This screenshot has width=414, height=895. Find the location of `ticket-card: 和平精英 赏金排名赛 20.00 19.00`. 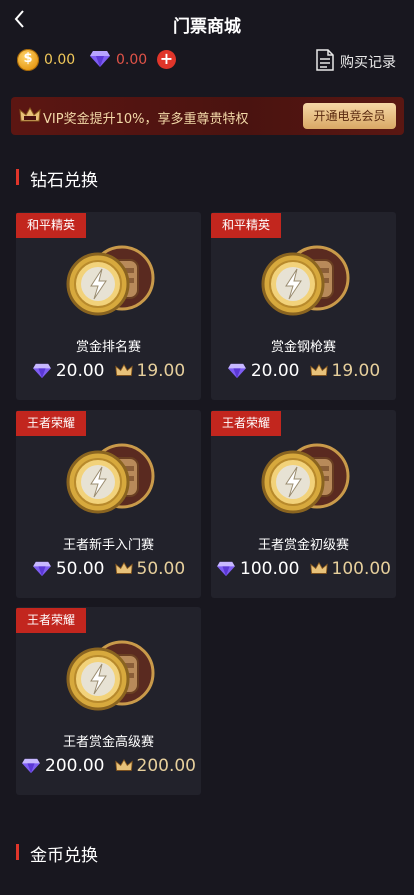

ticket-card: 和平精英 赏金排名赛 20.00 19.00 is located at coordinates (108, 306).